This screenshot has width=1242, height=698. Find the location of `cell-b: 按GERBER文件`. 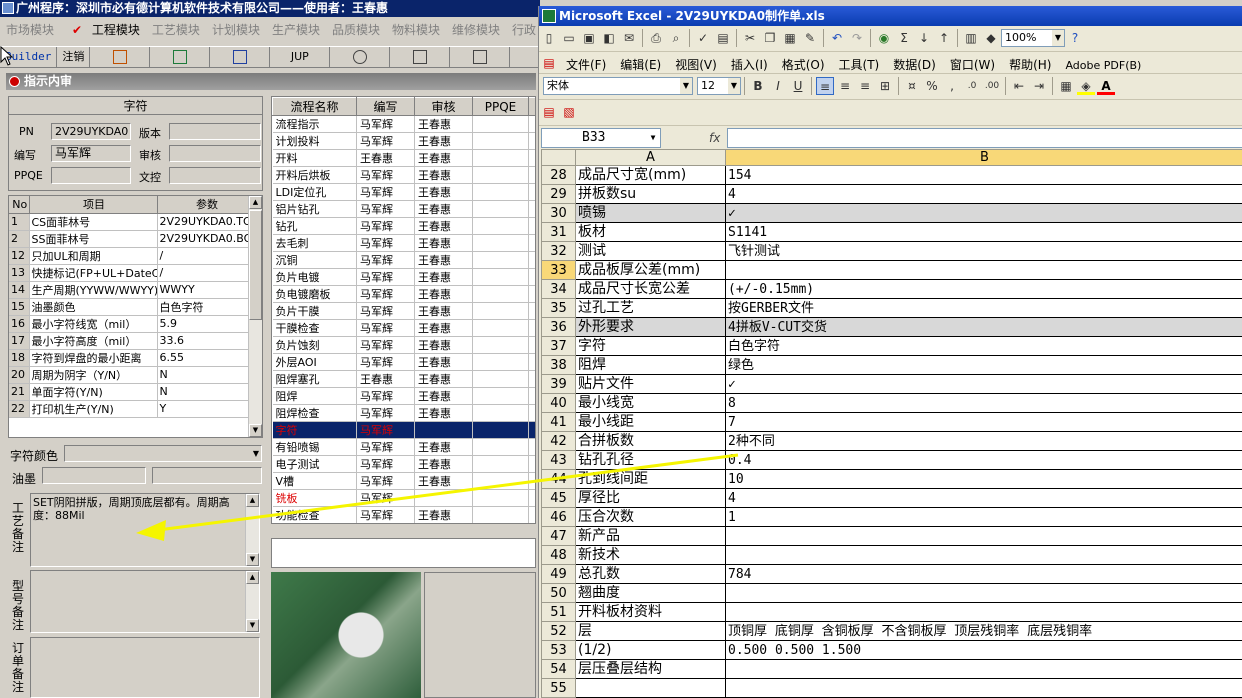

cell-b: 按GERBER文件 is located at coordinates (983, 308).